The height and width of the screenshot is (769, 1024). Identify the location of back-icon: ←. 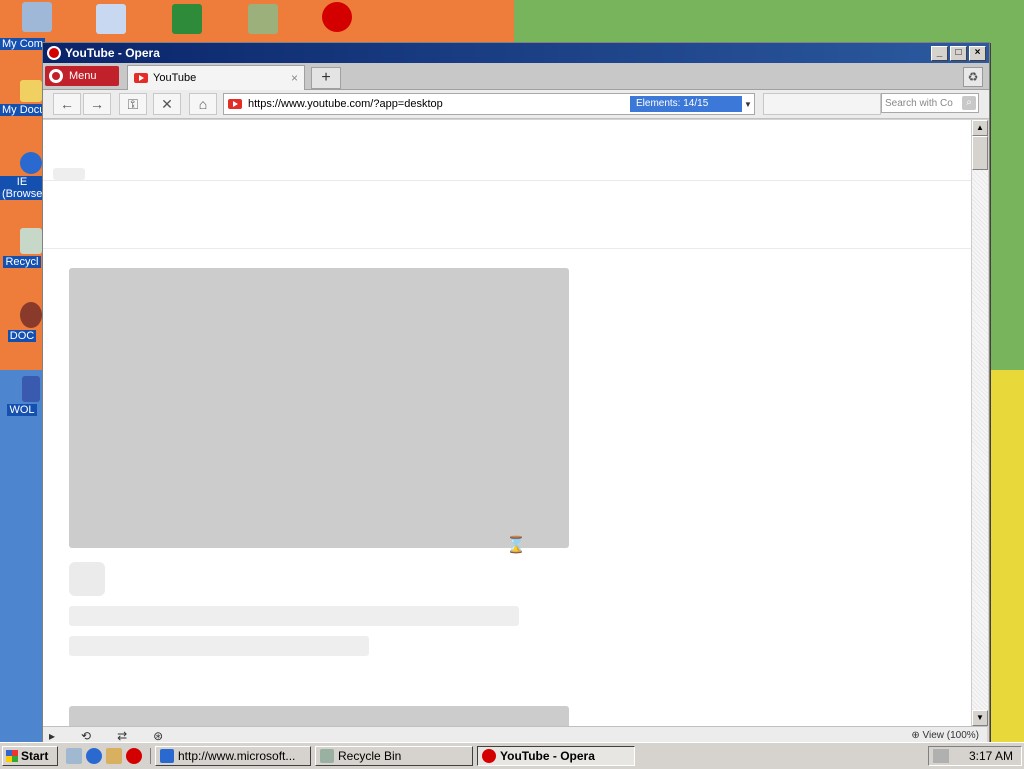
(67, 104).